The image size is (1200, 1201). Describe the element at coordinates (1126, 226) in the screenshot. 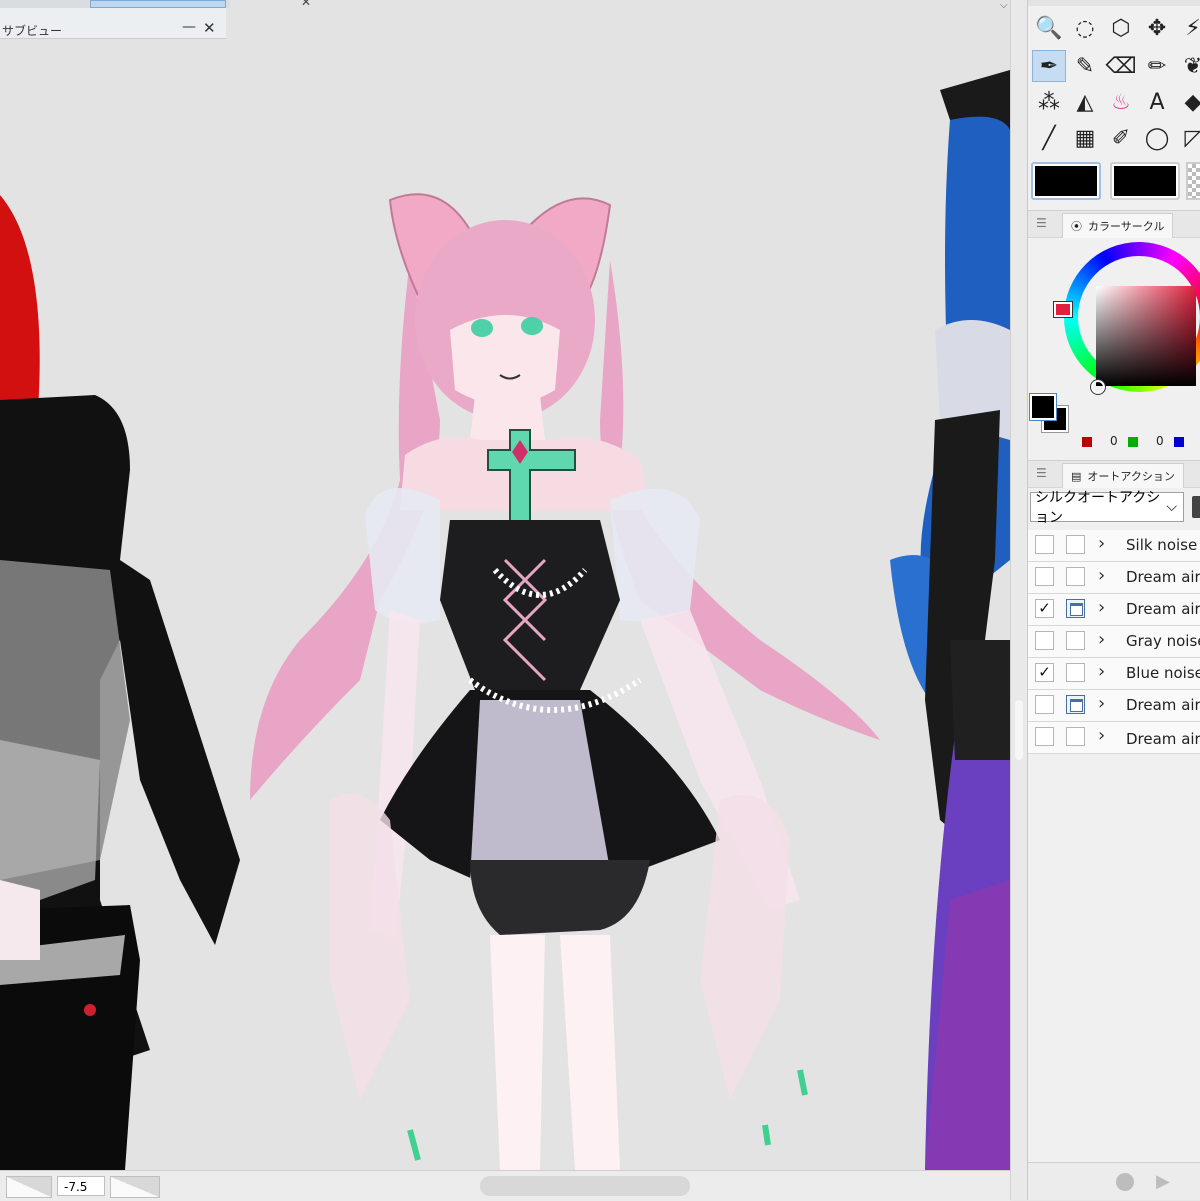

I see `color-circle-tab-label: カラーサークル` at that location.